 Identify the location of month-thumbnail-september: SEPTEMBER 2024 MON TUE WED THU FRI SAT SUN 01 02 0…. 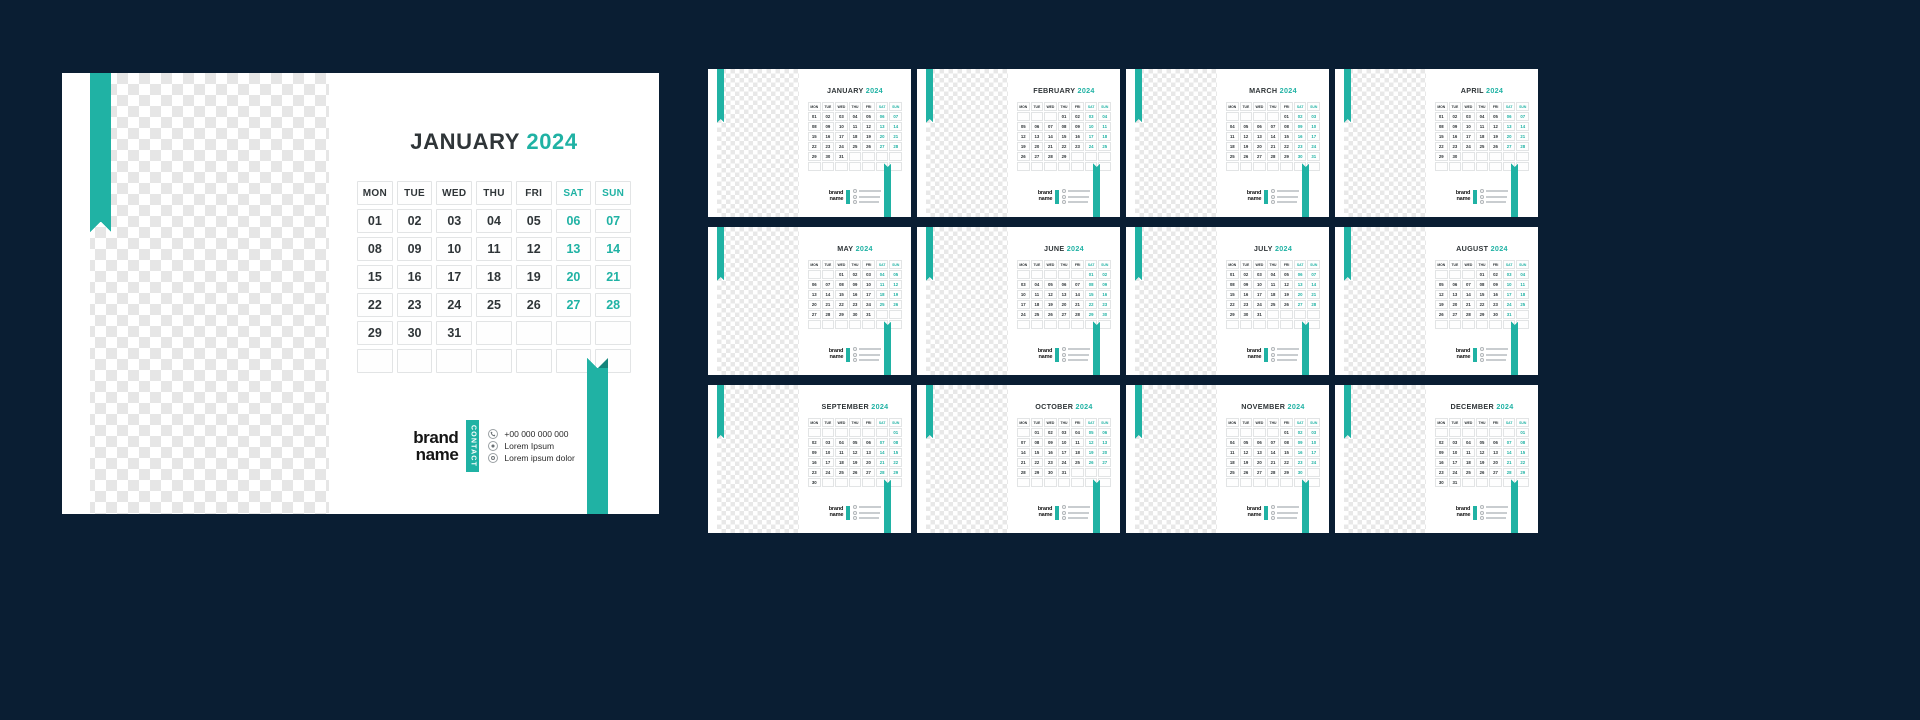
(809, 459).